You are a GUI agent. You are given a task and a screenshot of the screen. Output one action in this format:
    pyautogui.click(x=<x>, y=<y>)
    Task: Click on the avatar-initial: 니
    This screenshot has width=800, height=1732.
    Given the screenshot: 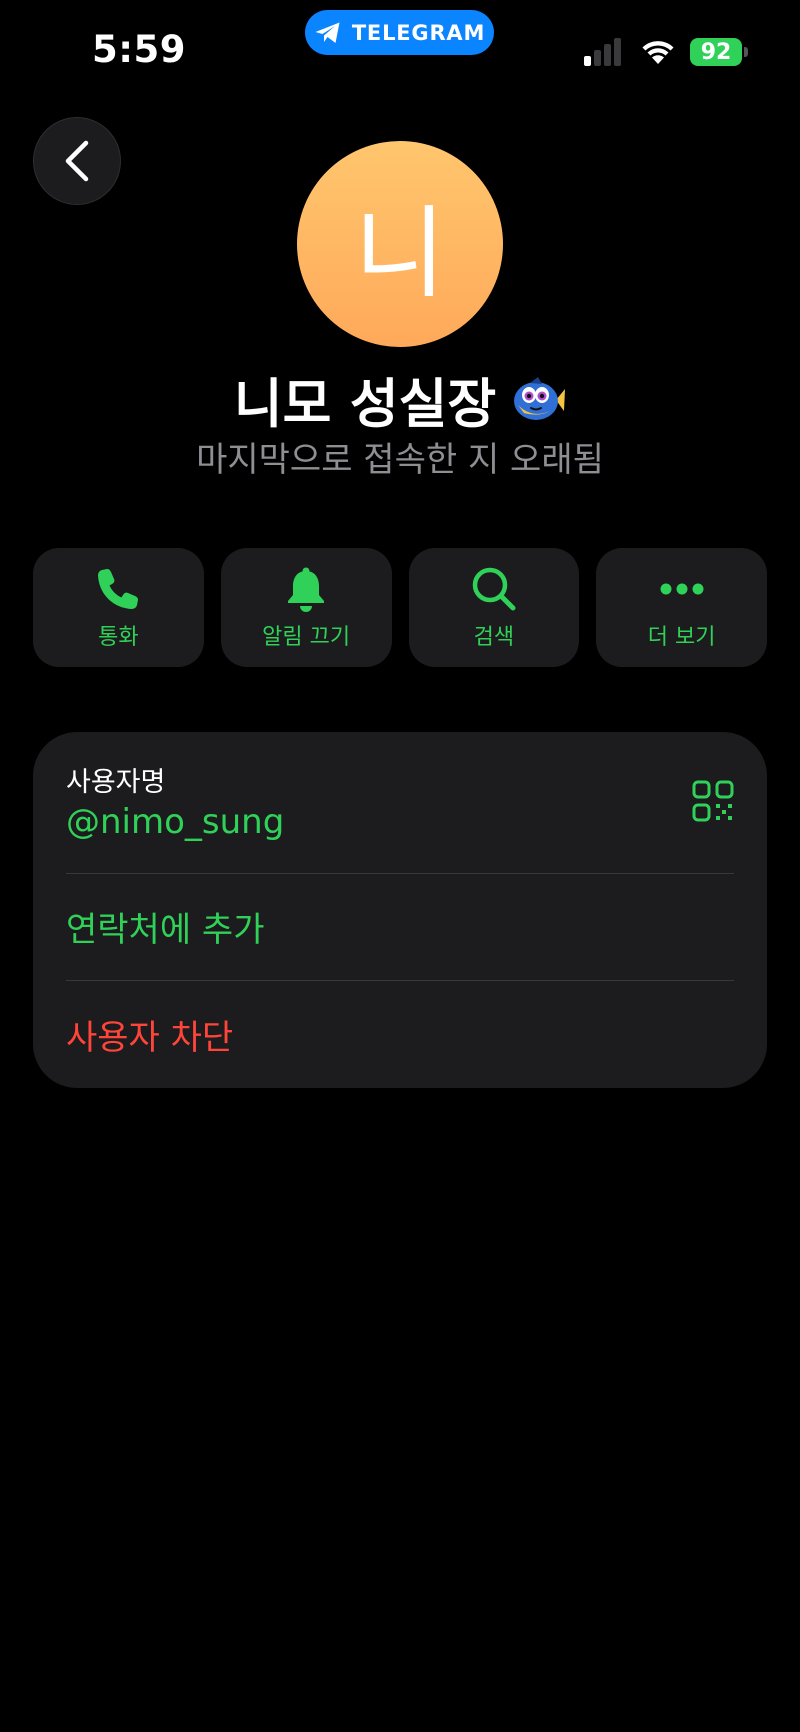 What is the action you would take?
    pyautogui.click(x=400, y=253)
    